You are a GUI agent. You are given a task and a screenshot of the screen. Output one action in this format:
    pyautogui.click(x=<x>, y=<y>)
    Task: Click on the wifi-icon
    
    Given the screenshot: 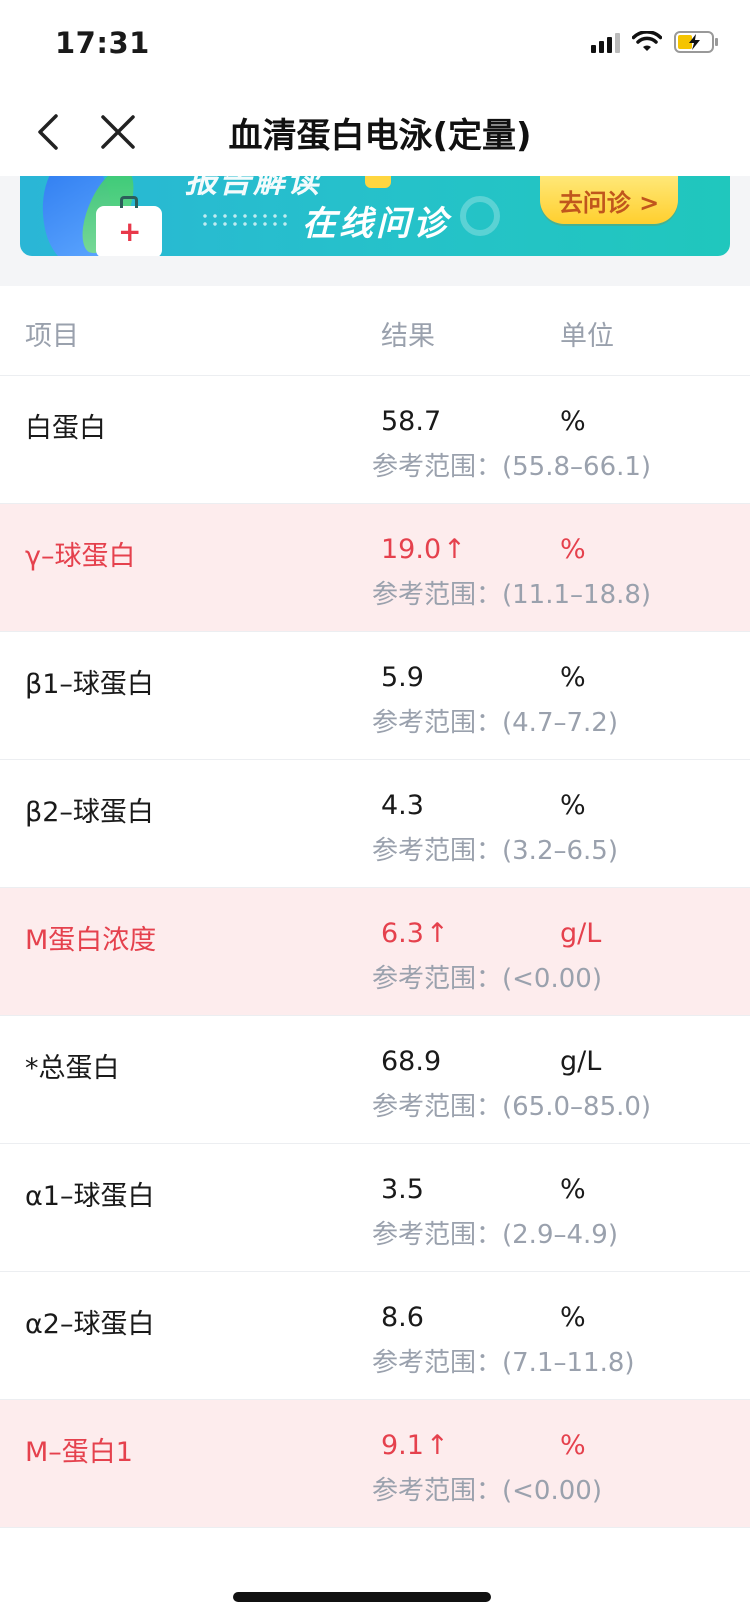 What is the action you would take?
    pyautogui.click(x=647, y=42)
    